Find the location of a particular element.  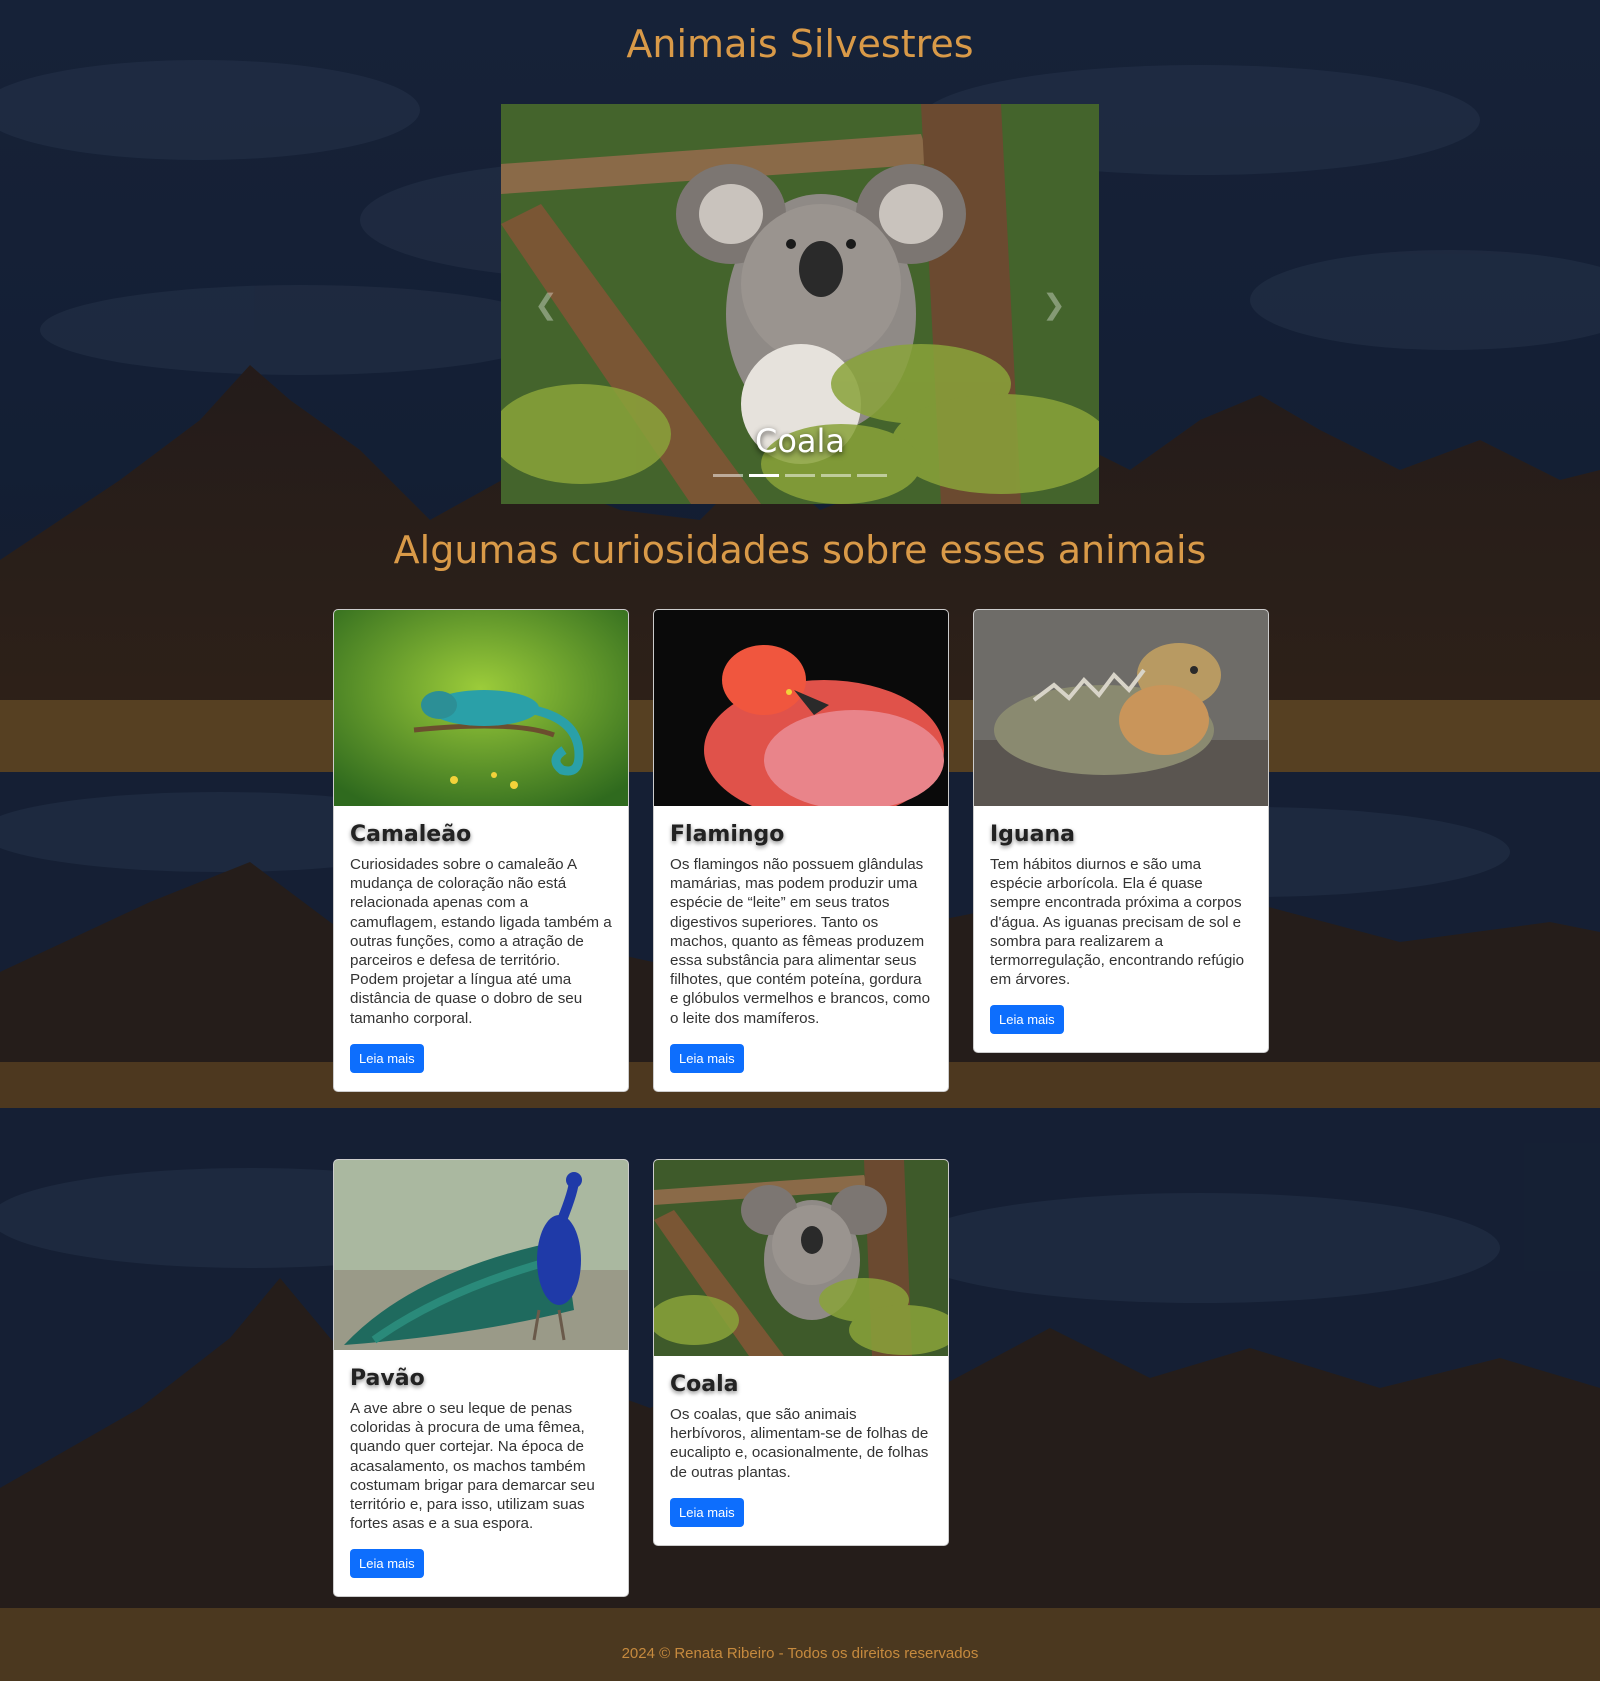

carousel-caption: Coala is located at coordinates (800, 441).